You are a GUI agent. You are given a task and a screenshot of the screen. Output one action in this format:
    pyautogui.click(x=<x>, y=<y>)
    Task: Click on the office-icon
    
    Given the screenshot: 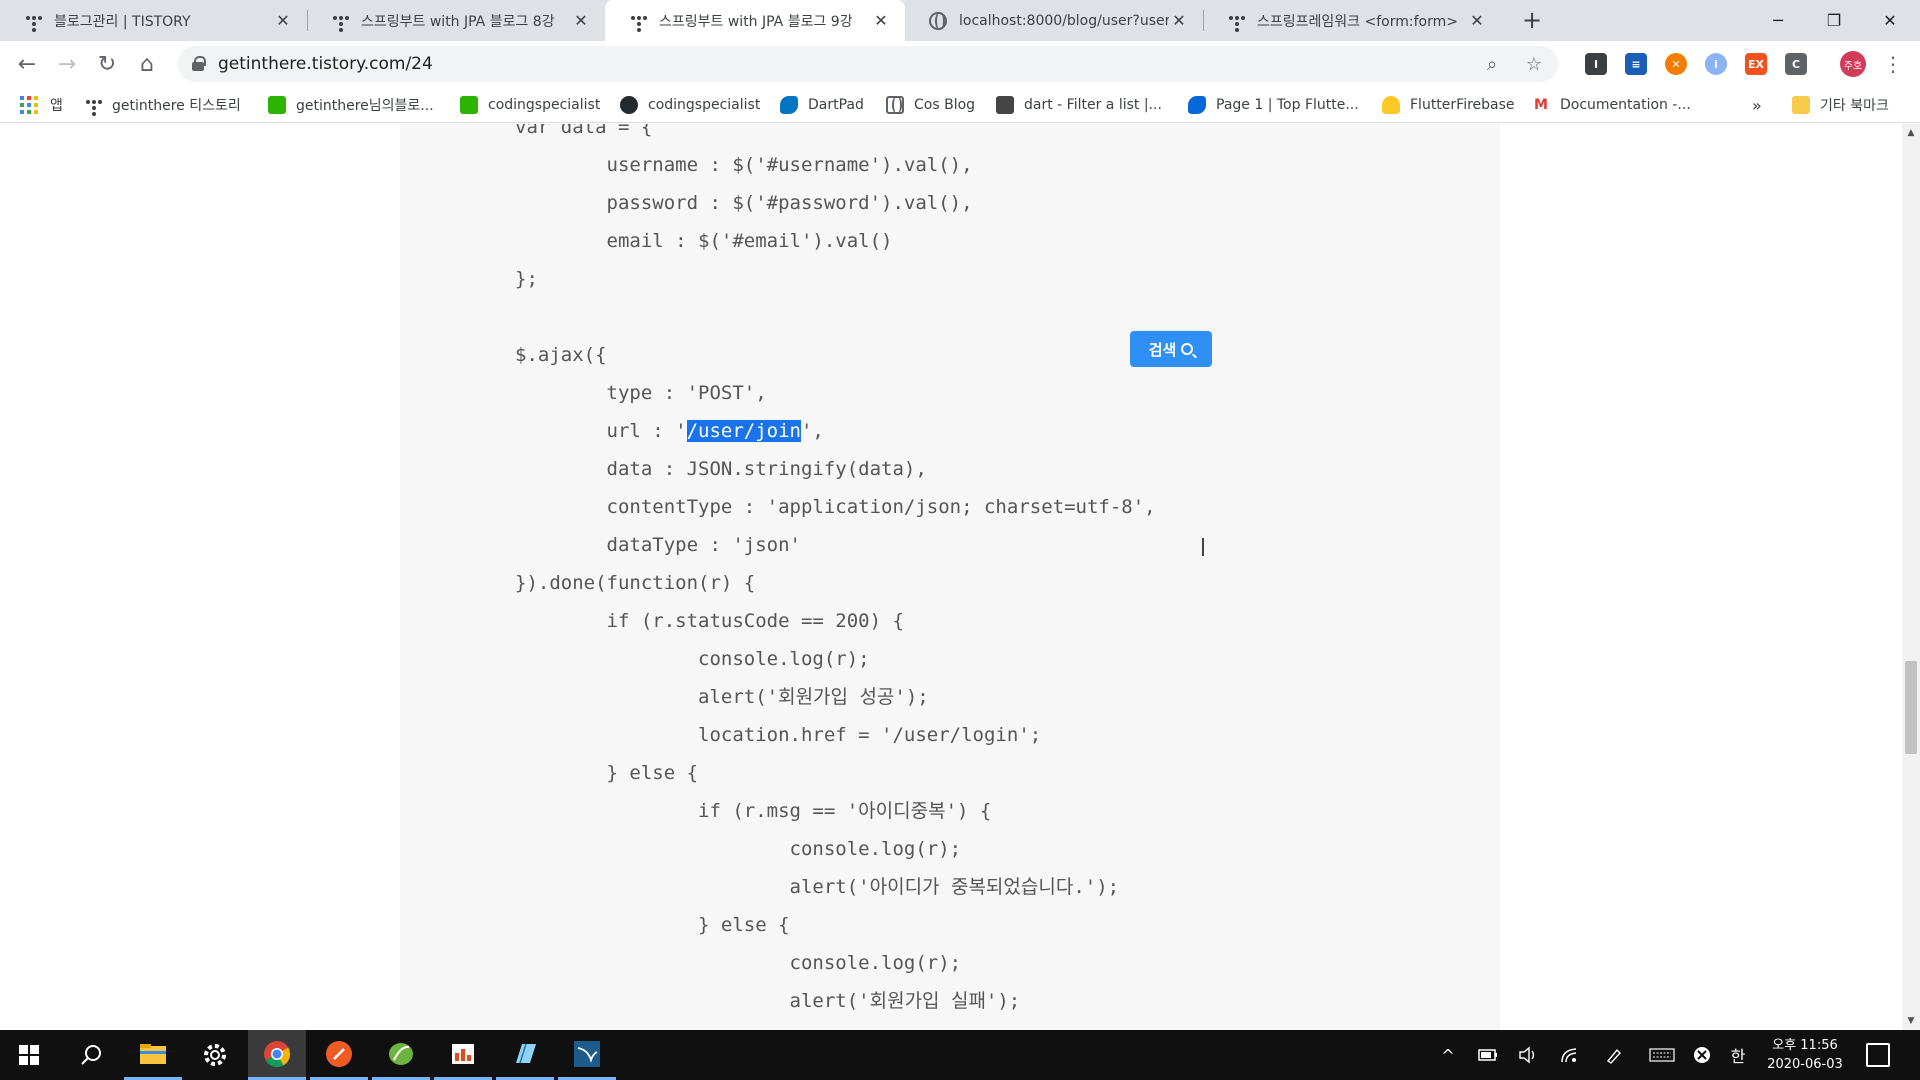 What is the action you would take?
    pyautogui.click(x=463, y=1055)
    